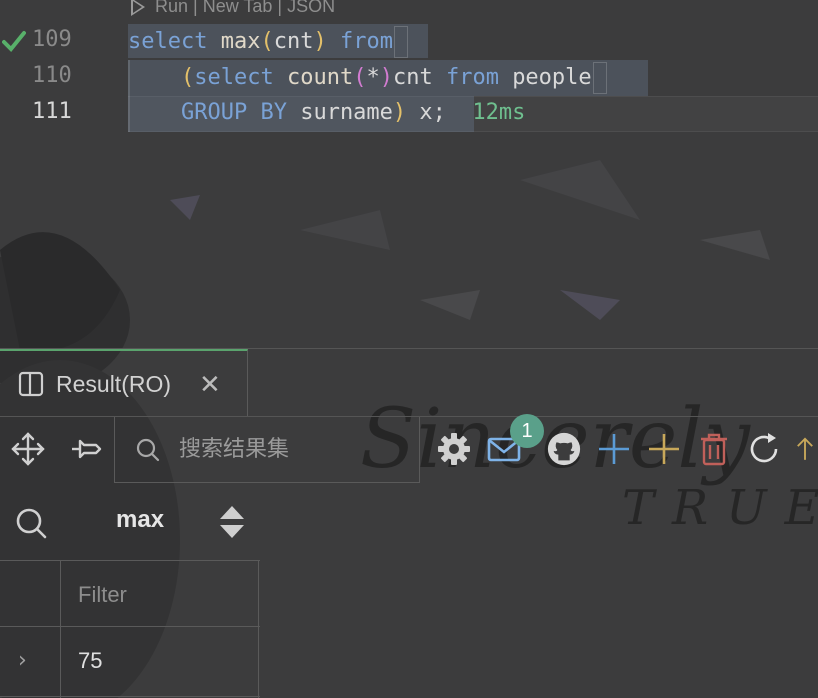 This screenshot has height=698, width=818. Describe the element at coordinates (130, 629) in the screenshot. I see `result-grid: Filter › 75` at that location.